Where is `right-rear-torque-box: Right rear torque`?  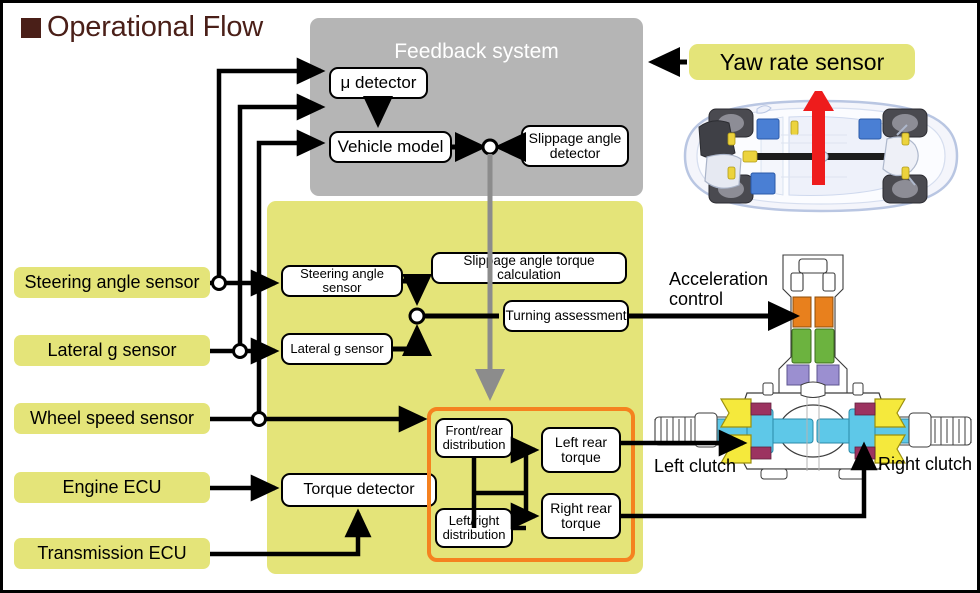
right-rear-torque-box: Right rear torque is located at coordinates (581, 516).